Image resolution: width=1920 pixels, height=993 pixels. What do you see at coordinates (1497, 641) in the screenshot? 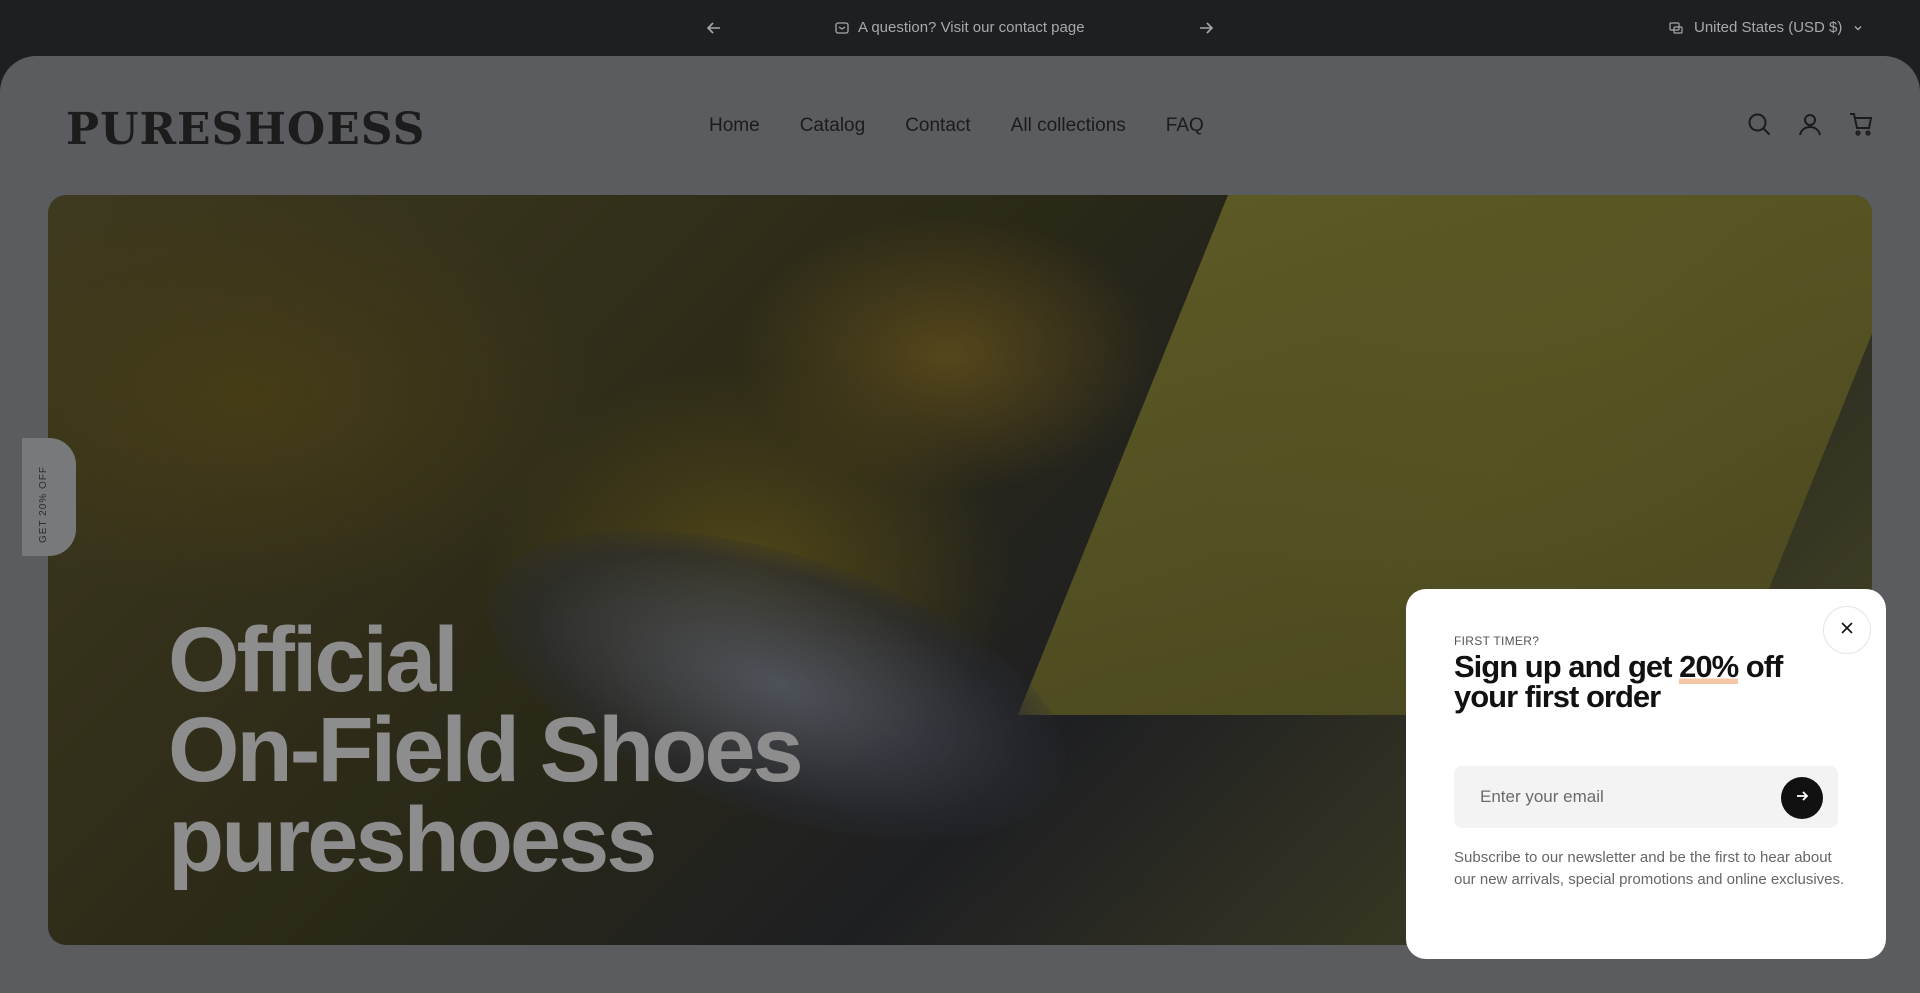
I see `popup-eyebrow: FIRST TIMER?` at bounding box center [1497, 641].